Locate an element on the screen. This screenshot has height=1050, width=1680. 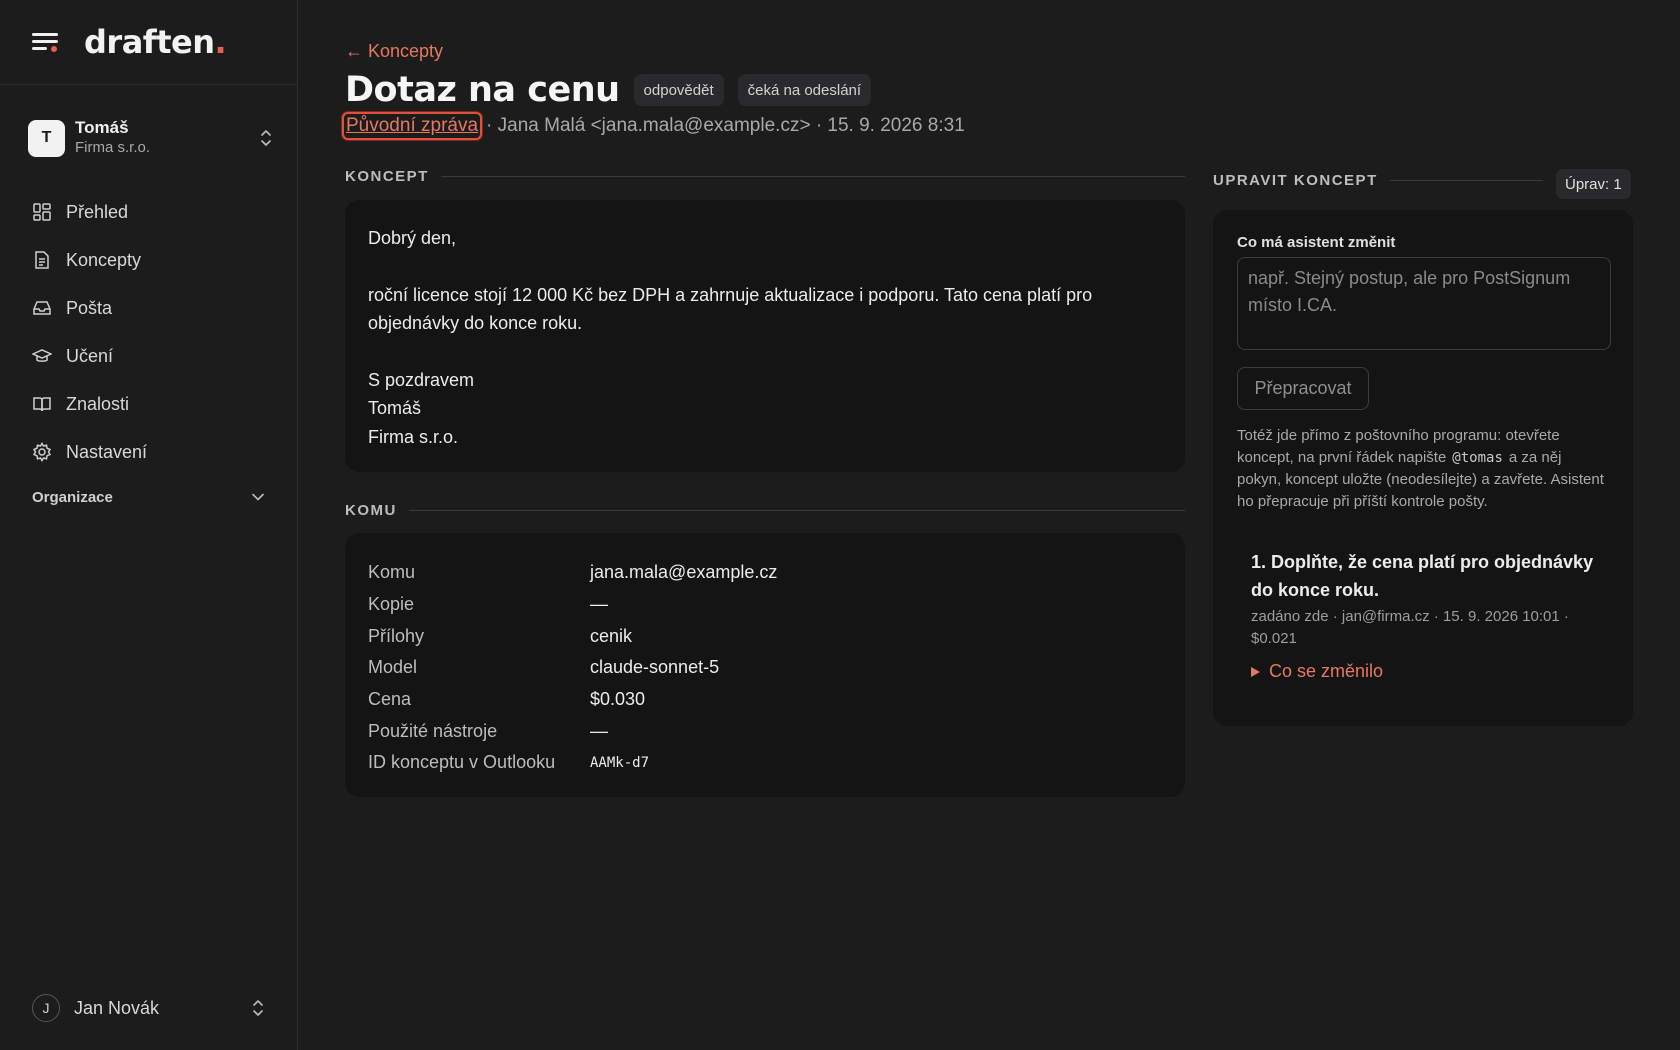
nav-label: Koncepty is located at coordinates (104, 259).